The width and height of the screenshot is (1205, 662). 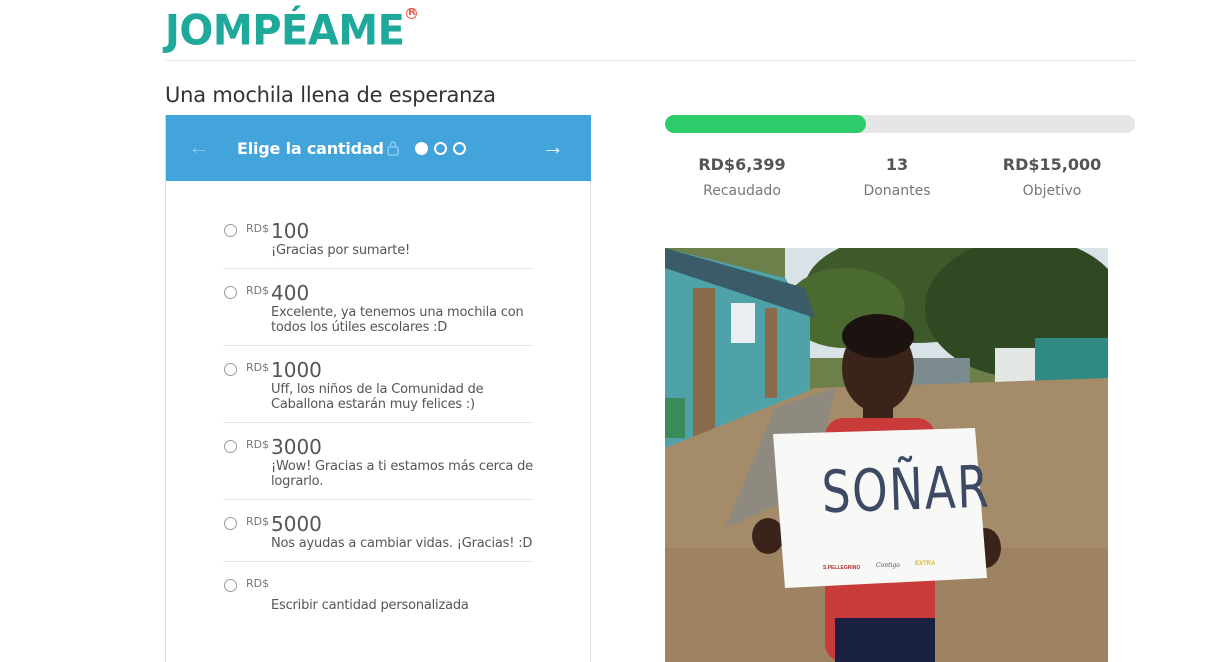 What do you see at coordinates (378, 242) in the screenshot?
I see `amount-option-100: RD$ 100 ¡Gracias por sumarte!` at bounding box center [378, 242].